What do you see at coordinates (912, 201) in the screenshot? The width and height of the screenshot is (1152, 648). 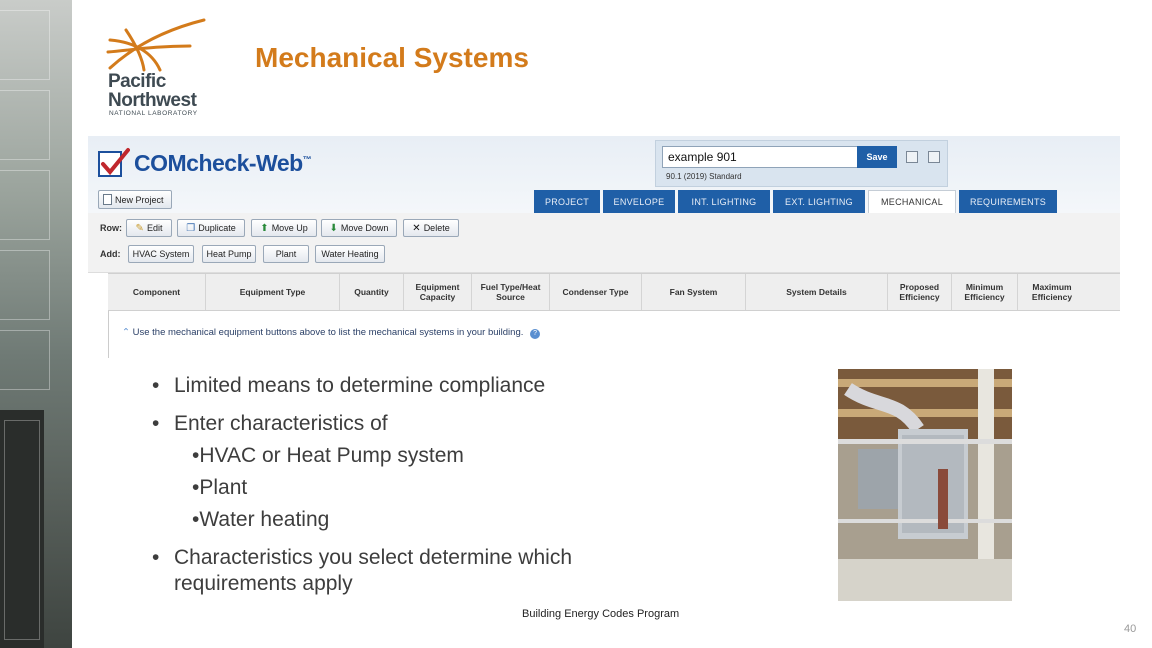 I see `tab-mechanical: MECHANICAL` at bounding box center [912, 201].